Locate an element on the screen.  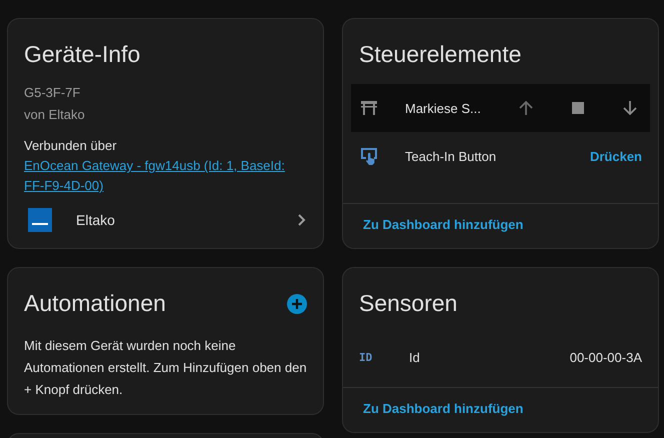
sensor-row: ID Id 00-00-00-3A is located at coordinates (500, 357).